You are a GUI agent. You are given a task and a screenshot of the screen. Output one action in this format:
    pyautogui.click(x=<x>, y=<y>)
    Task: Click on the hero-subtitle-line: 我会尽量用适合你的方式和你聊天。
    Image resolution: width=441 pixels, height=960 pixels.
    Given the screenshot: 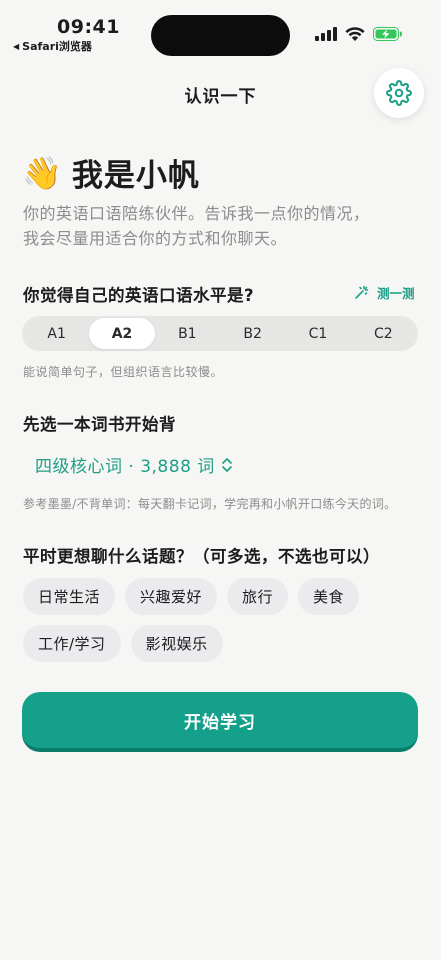 What is the action you would take?
    pyautogui.click(x=155, y=238)
    